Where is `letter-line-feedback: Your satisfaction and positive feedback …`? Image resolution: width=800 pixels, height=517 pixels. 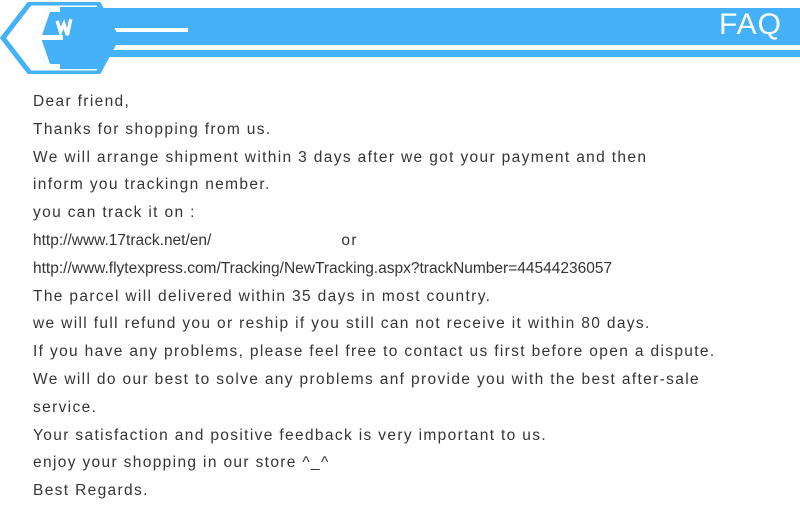
letter-line-feedback: Your satisfaction and positive feedback … is located at coordinates (290, 435).